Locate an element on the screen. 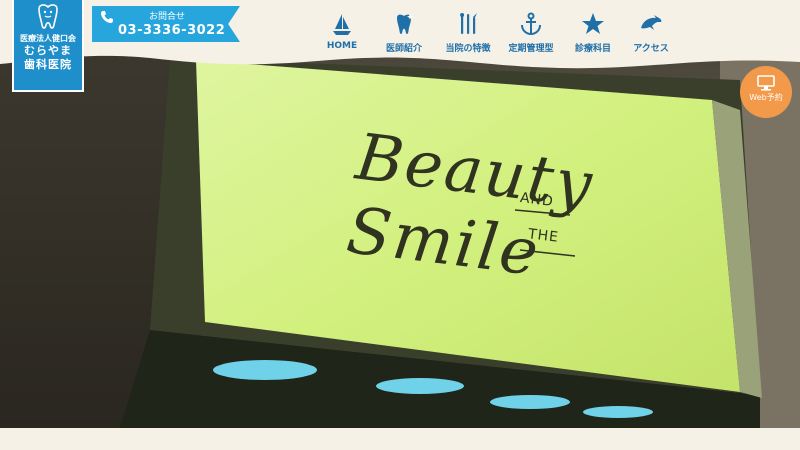  nav-label-doctor: 医師紹介 is located at coordinates (403, 49).